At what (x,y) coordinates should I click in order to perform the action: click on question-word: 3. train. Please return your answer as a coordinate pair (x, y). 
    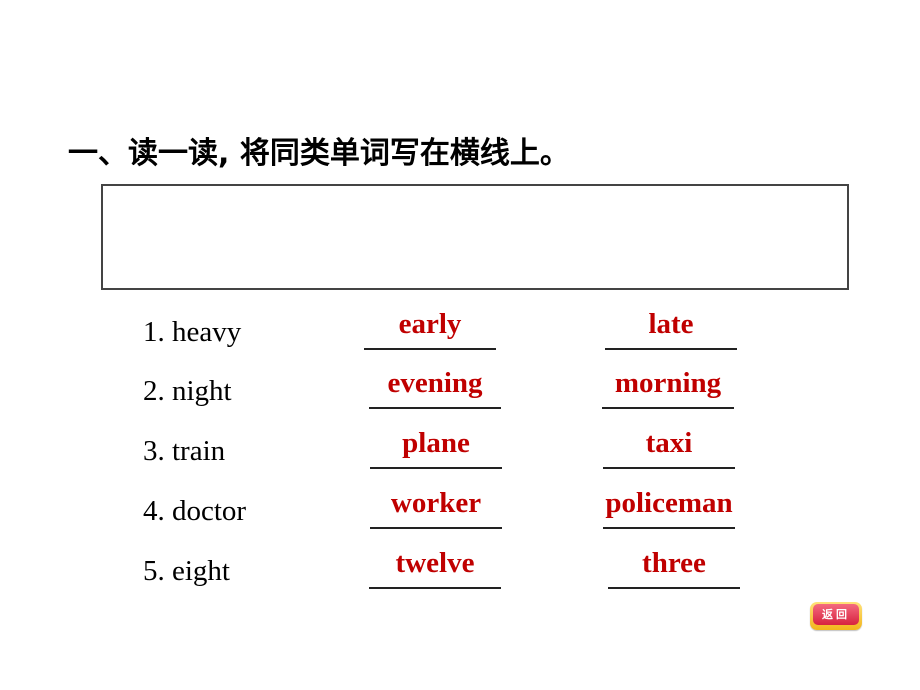
    Looking at the image, I should click on (184, 451).